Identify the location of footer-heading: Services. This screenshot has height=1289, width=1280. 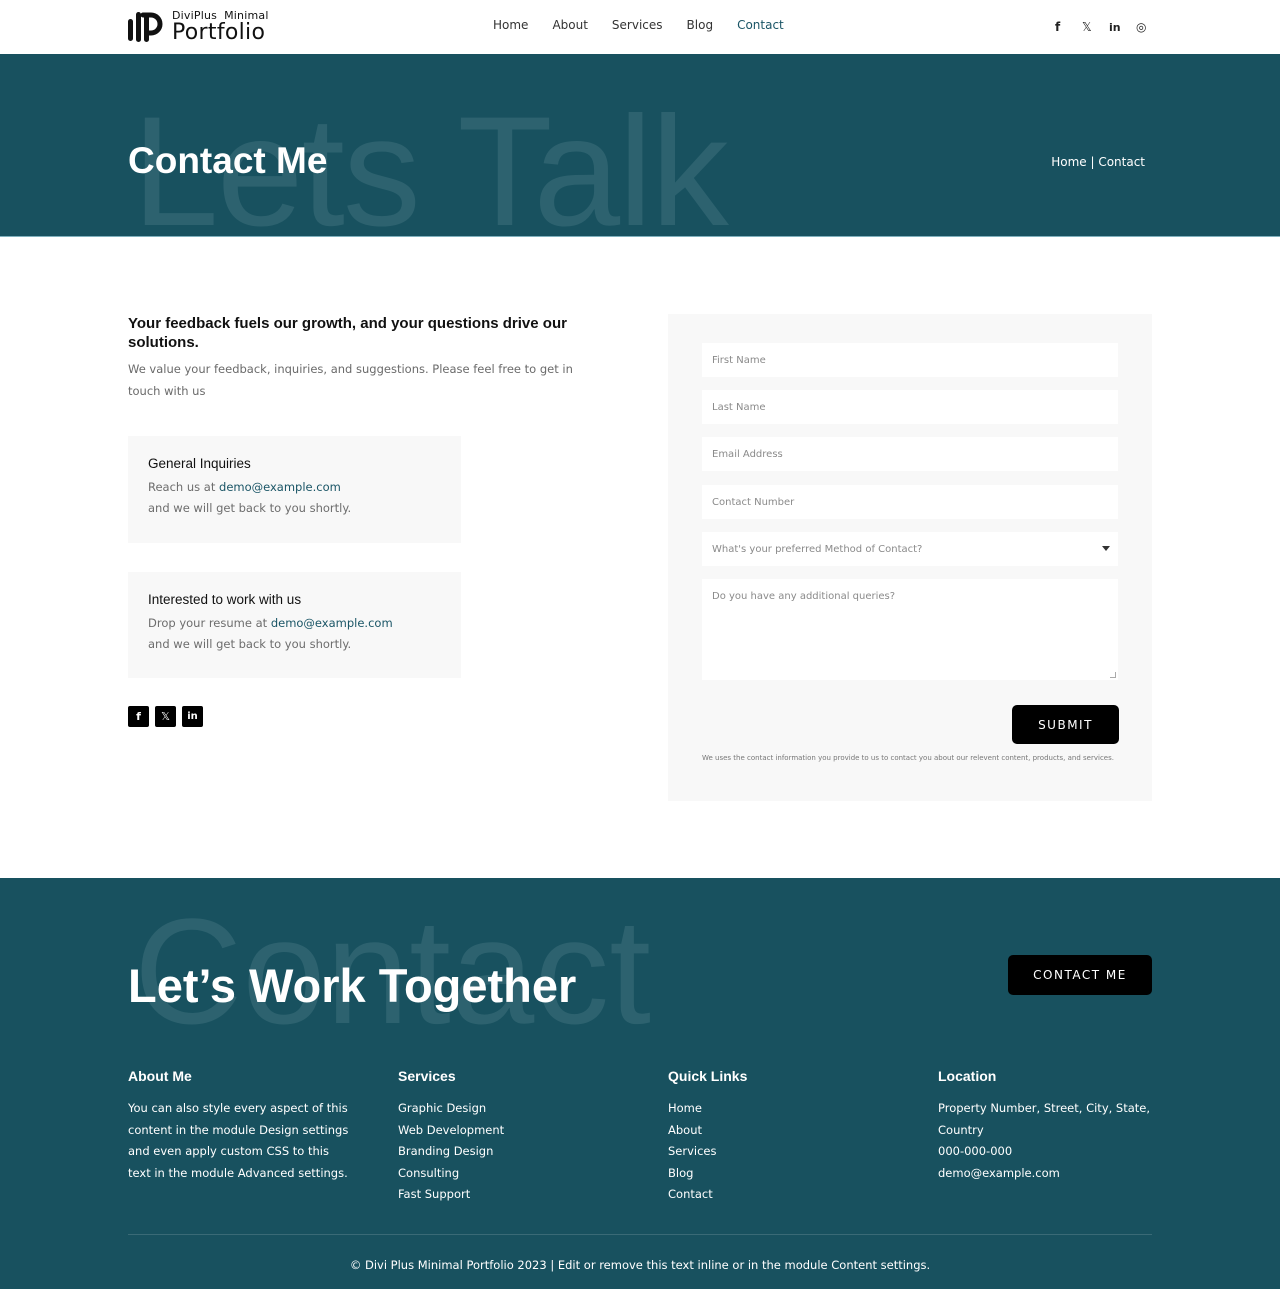
(427, 1076).